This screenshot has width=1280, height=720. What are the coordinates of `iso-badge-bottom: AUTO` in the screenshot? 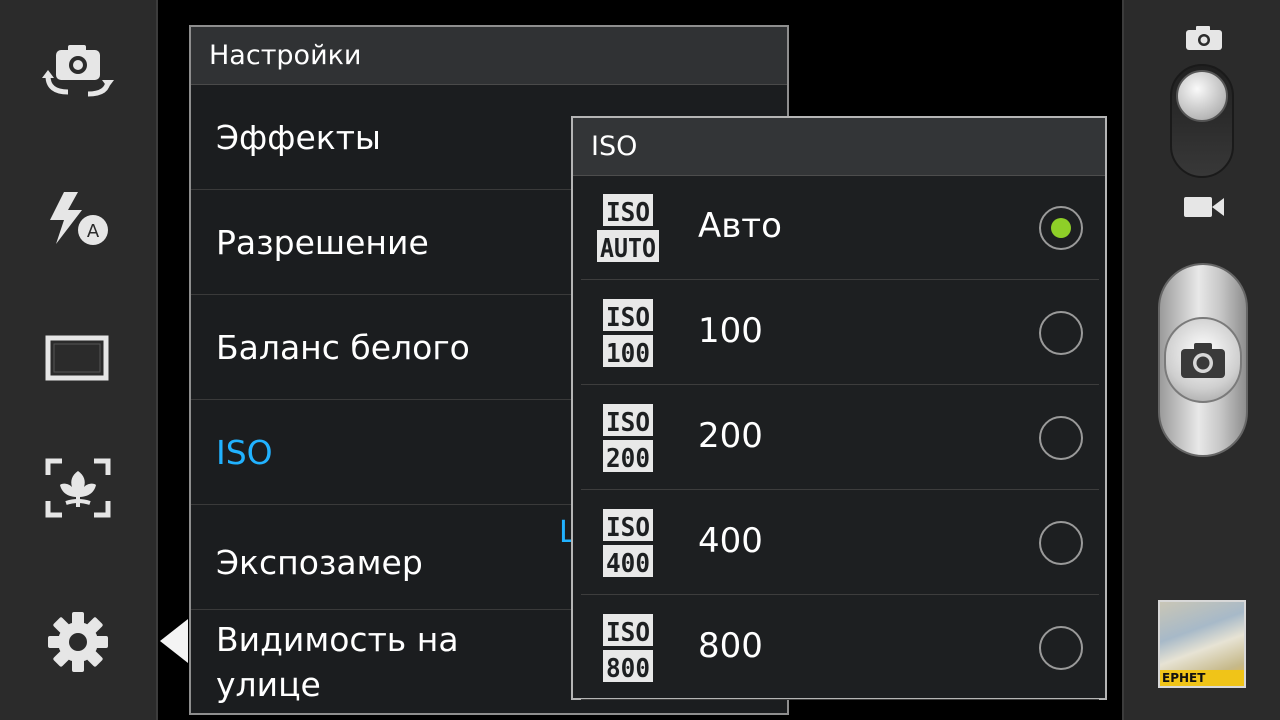 It's located at (628, 248).